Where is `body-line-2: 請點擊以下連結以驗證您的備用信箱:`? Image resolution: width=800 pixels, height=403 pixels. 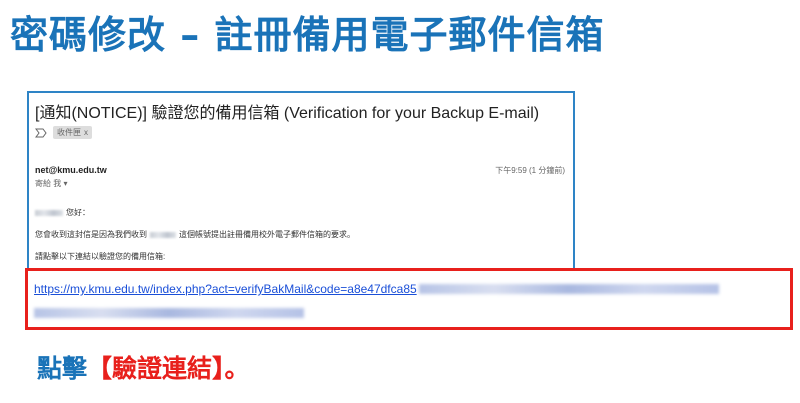
body-line-2: 請點擊以下連結以驗證您的備用信箱: is located at coordinates (100, 256).